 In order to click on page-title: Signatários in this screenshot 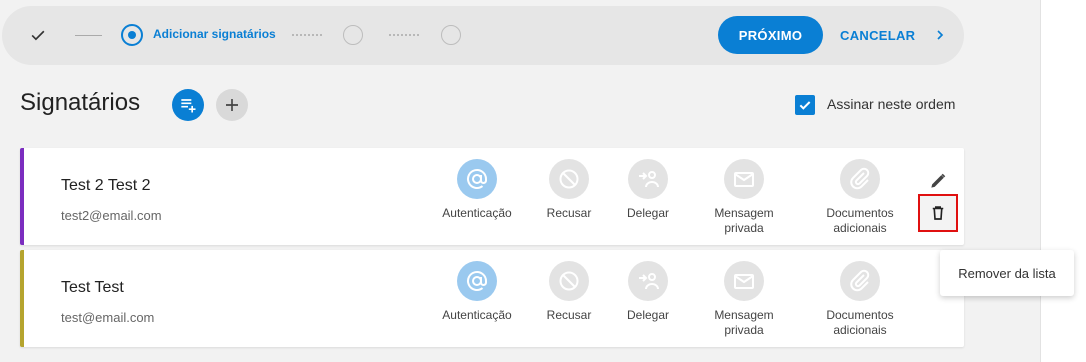, I will do `click(80, 102)`.